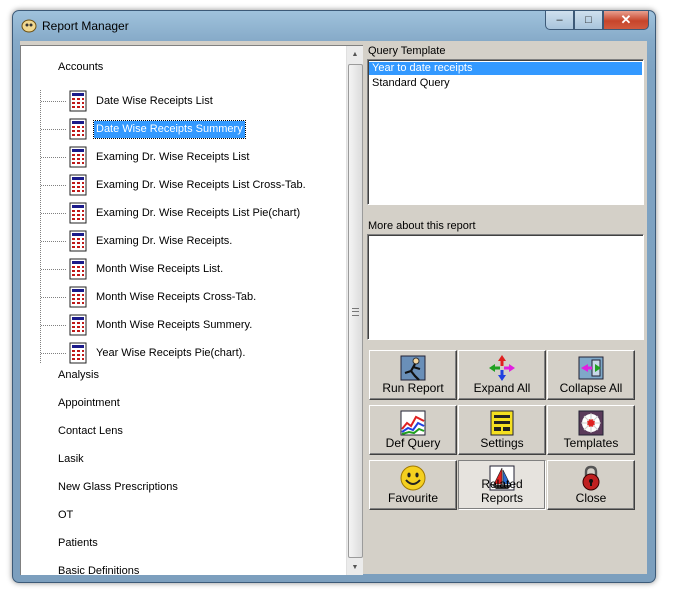 This screenshot has height=602, width=675. Describe the element at coordinates (154, 100) in the screenshot. I see `tree-item-label: Date Wise Receipts List` at that location.